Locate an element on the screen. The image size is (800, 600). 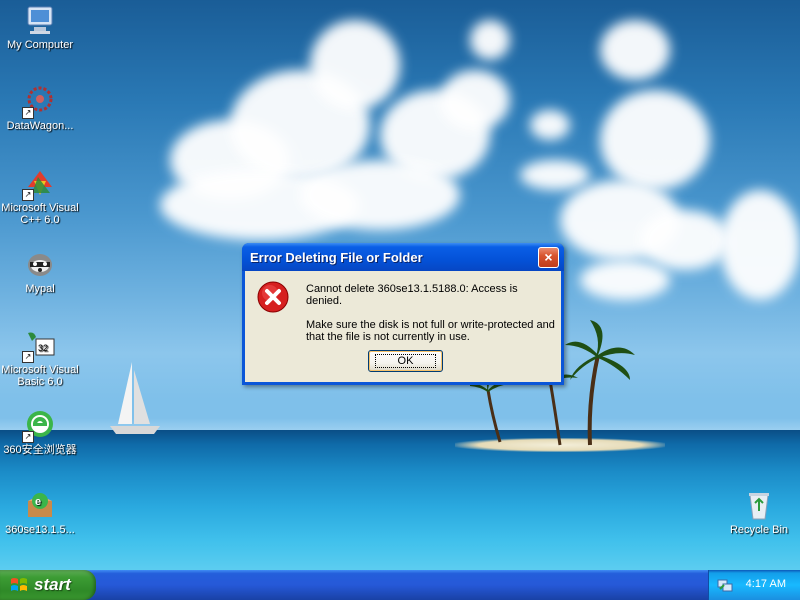
start-button: start is located at coordinates (48, 585).